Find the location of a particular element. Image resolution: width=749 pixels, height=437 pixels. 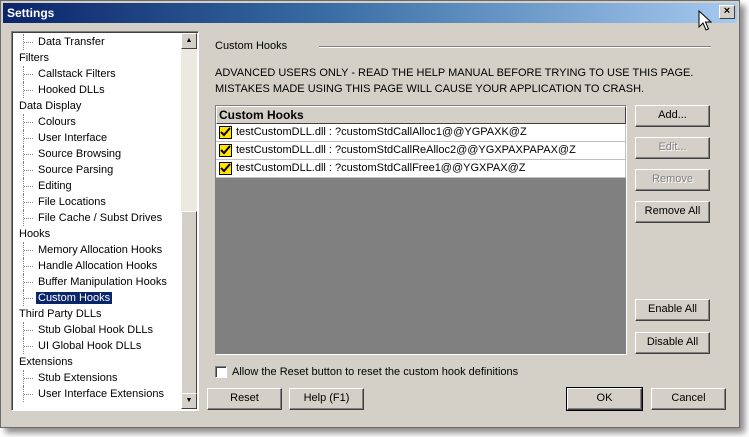

reset-button: Reset is located at coordinates (244, 399).